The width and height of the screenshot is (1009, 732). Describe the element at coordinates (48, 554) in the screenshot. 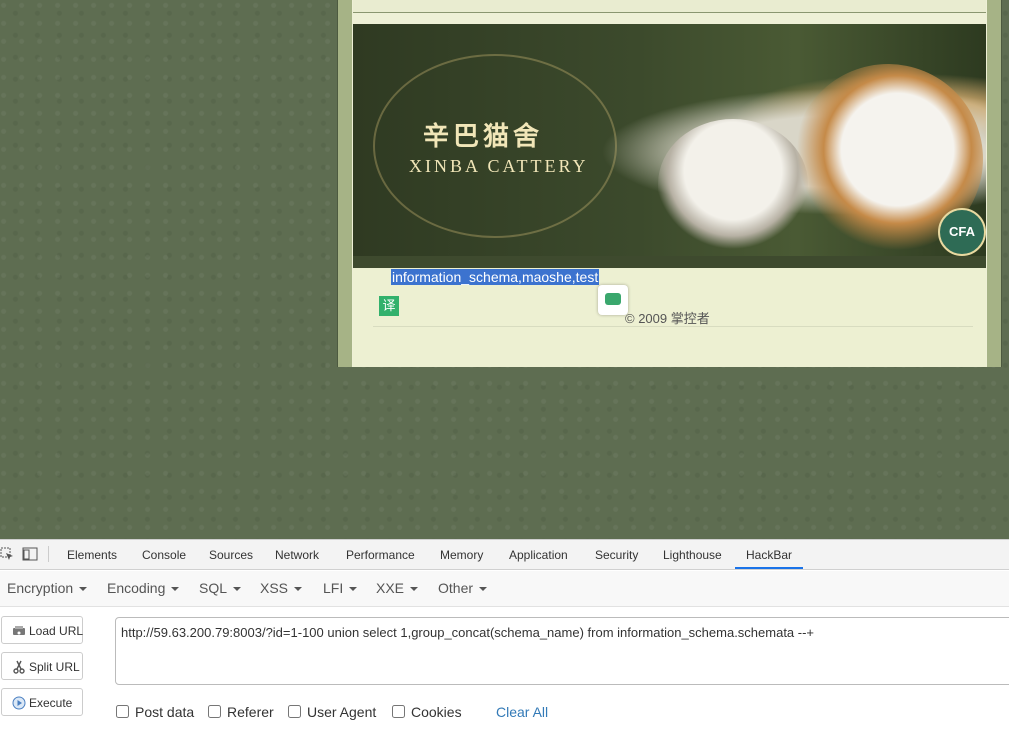

I see `tabbar-separator` at that location.